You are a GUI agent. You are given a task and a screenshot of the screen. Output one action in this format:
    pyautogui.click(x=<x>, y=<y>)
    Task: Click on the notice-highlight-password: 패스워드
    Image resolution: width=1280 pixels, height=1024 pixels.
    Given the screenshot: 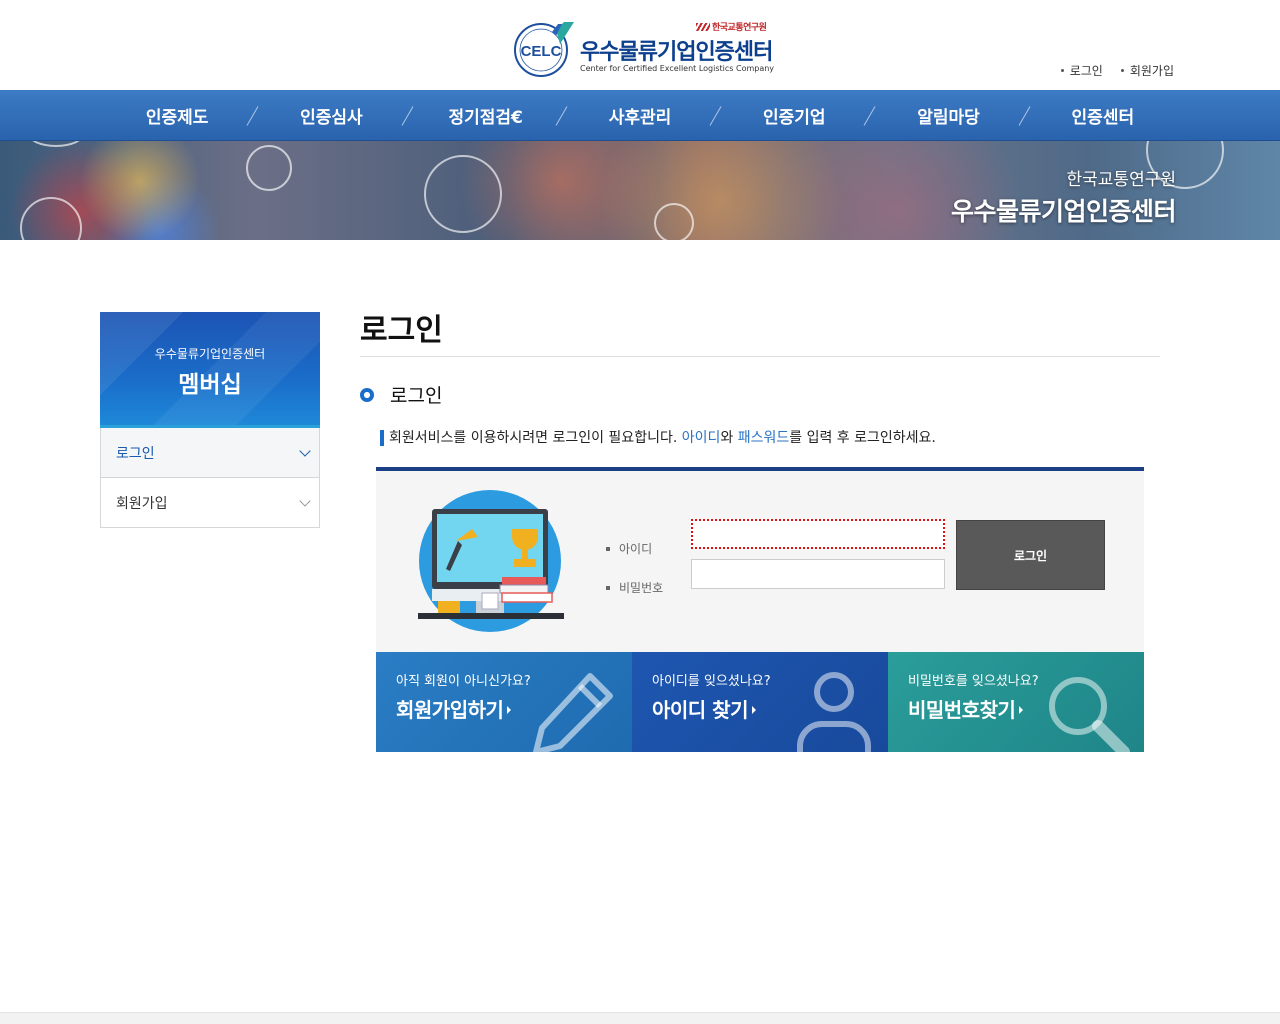 What is the action you would take?
    pyautogui.click(x=763, y=438)
    